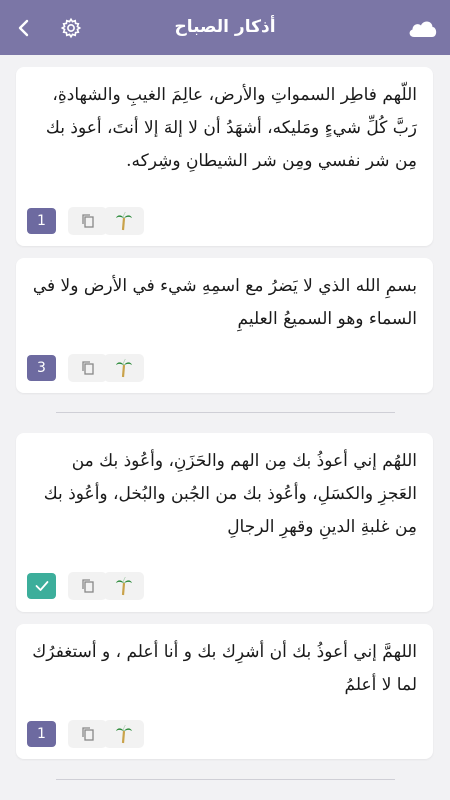 The height and width of the screenshot is (800, 450). I want to click on app-header: أذكار الصباح, so click(225, 27).